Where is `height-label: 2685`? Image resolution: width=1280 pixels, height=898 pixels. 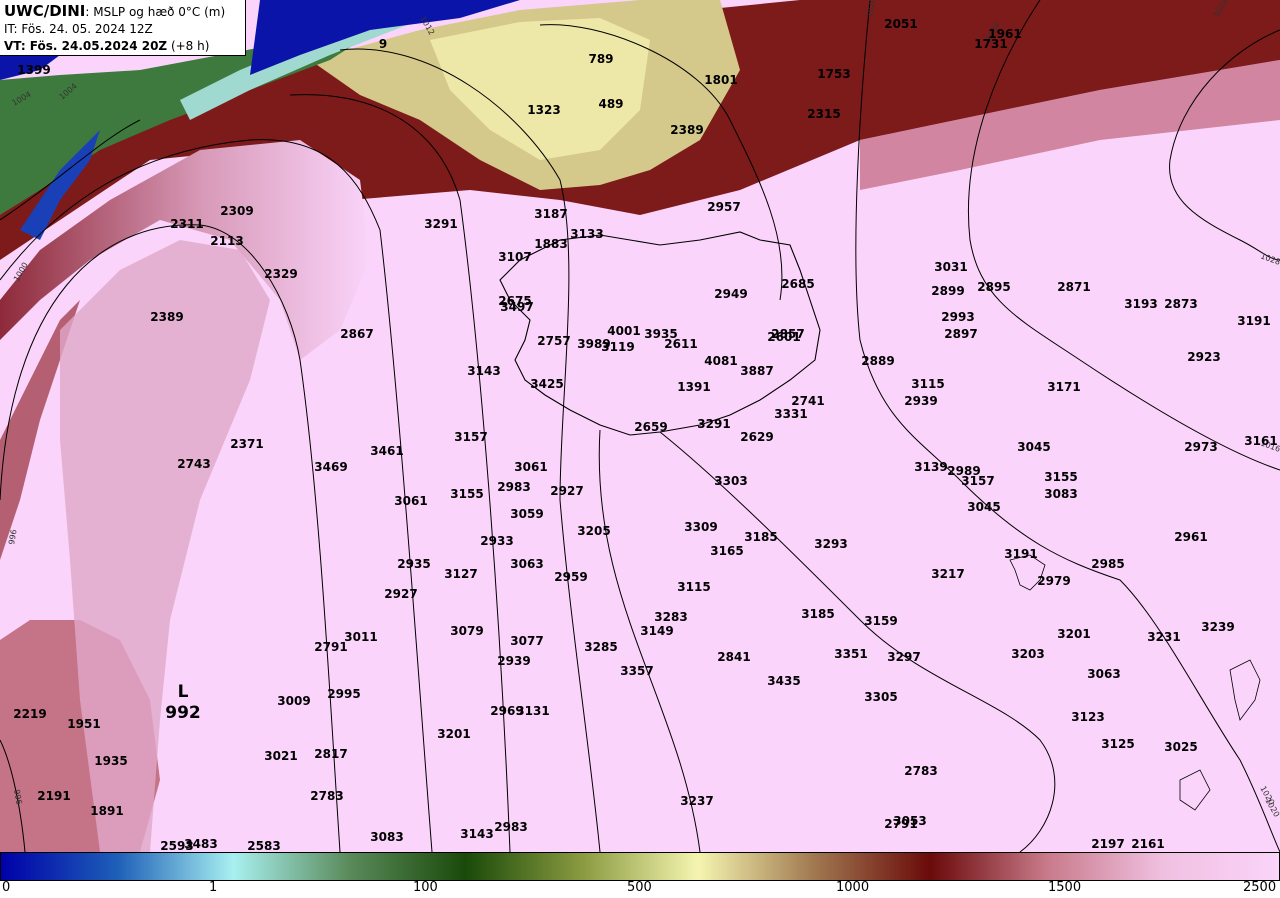 height-label: 2685 is located at coordinates (797, 284).